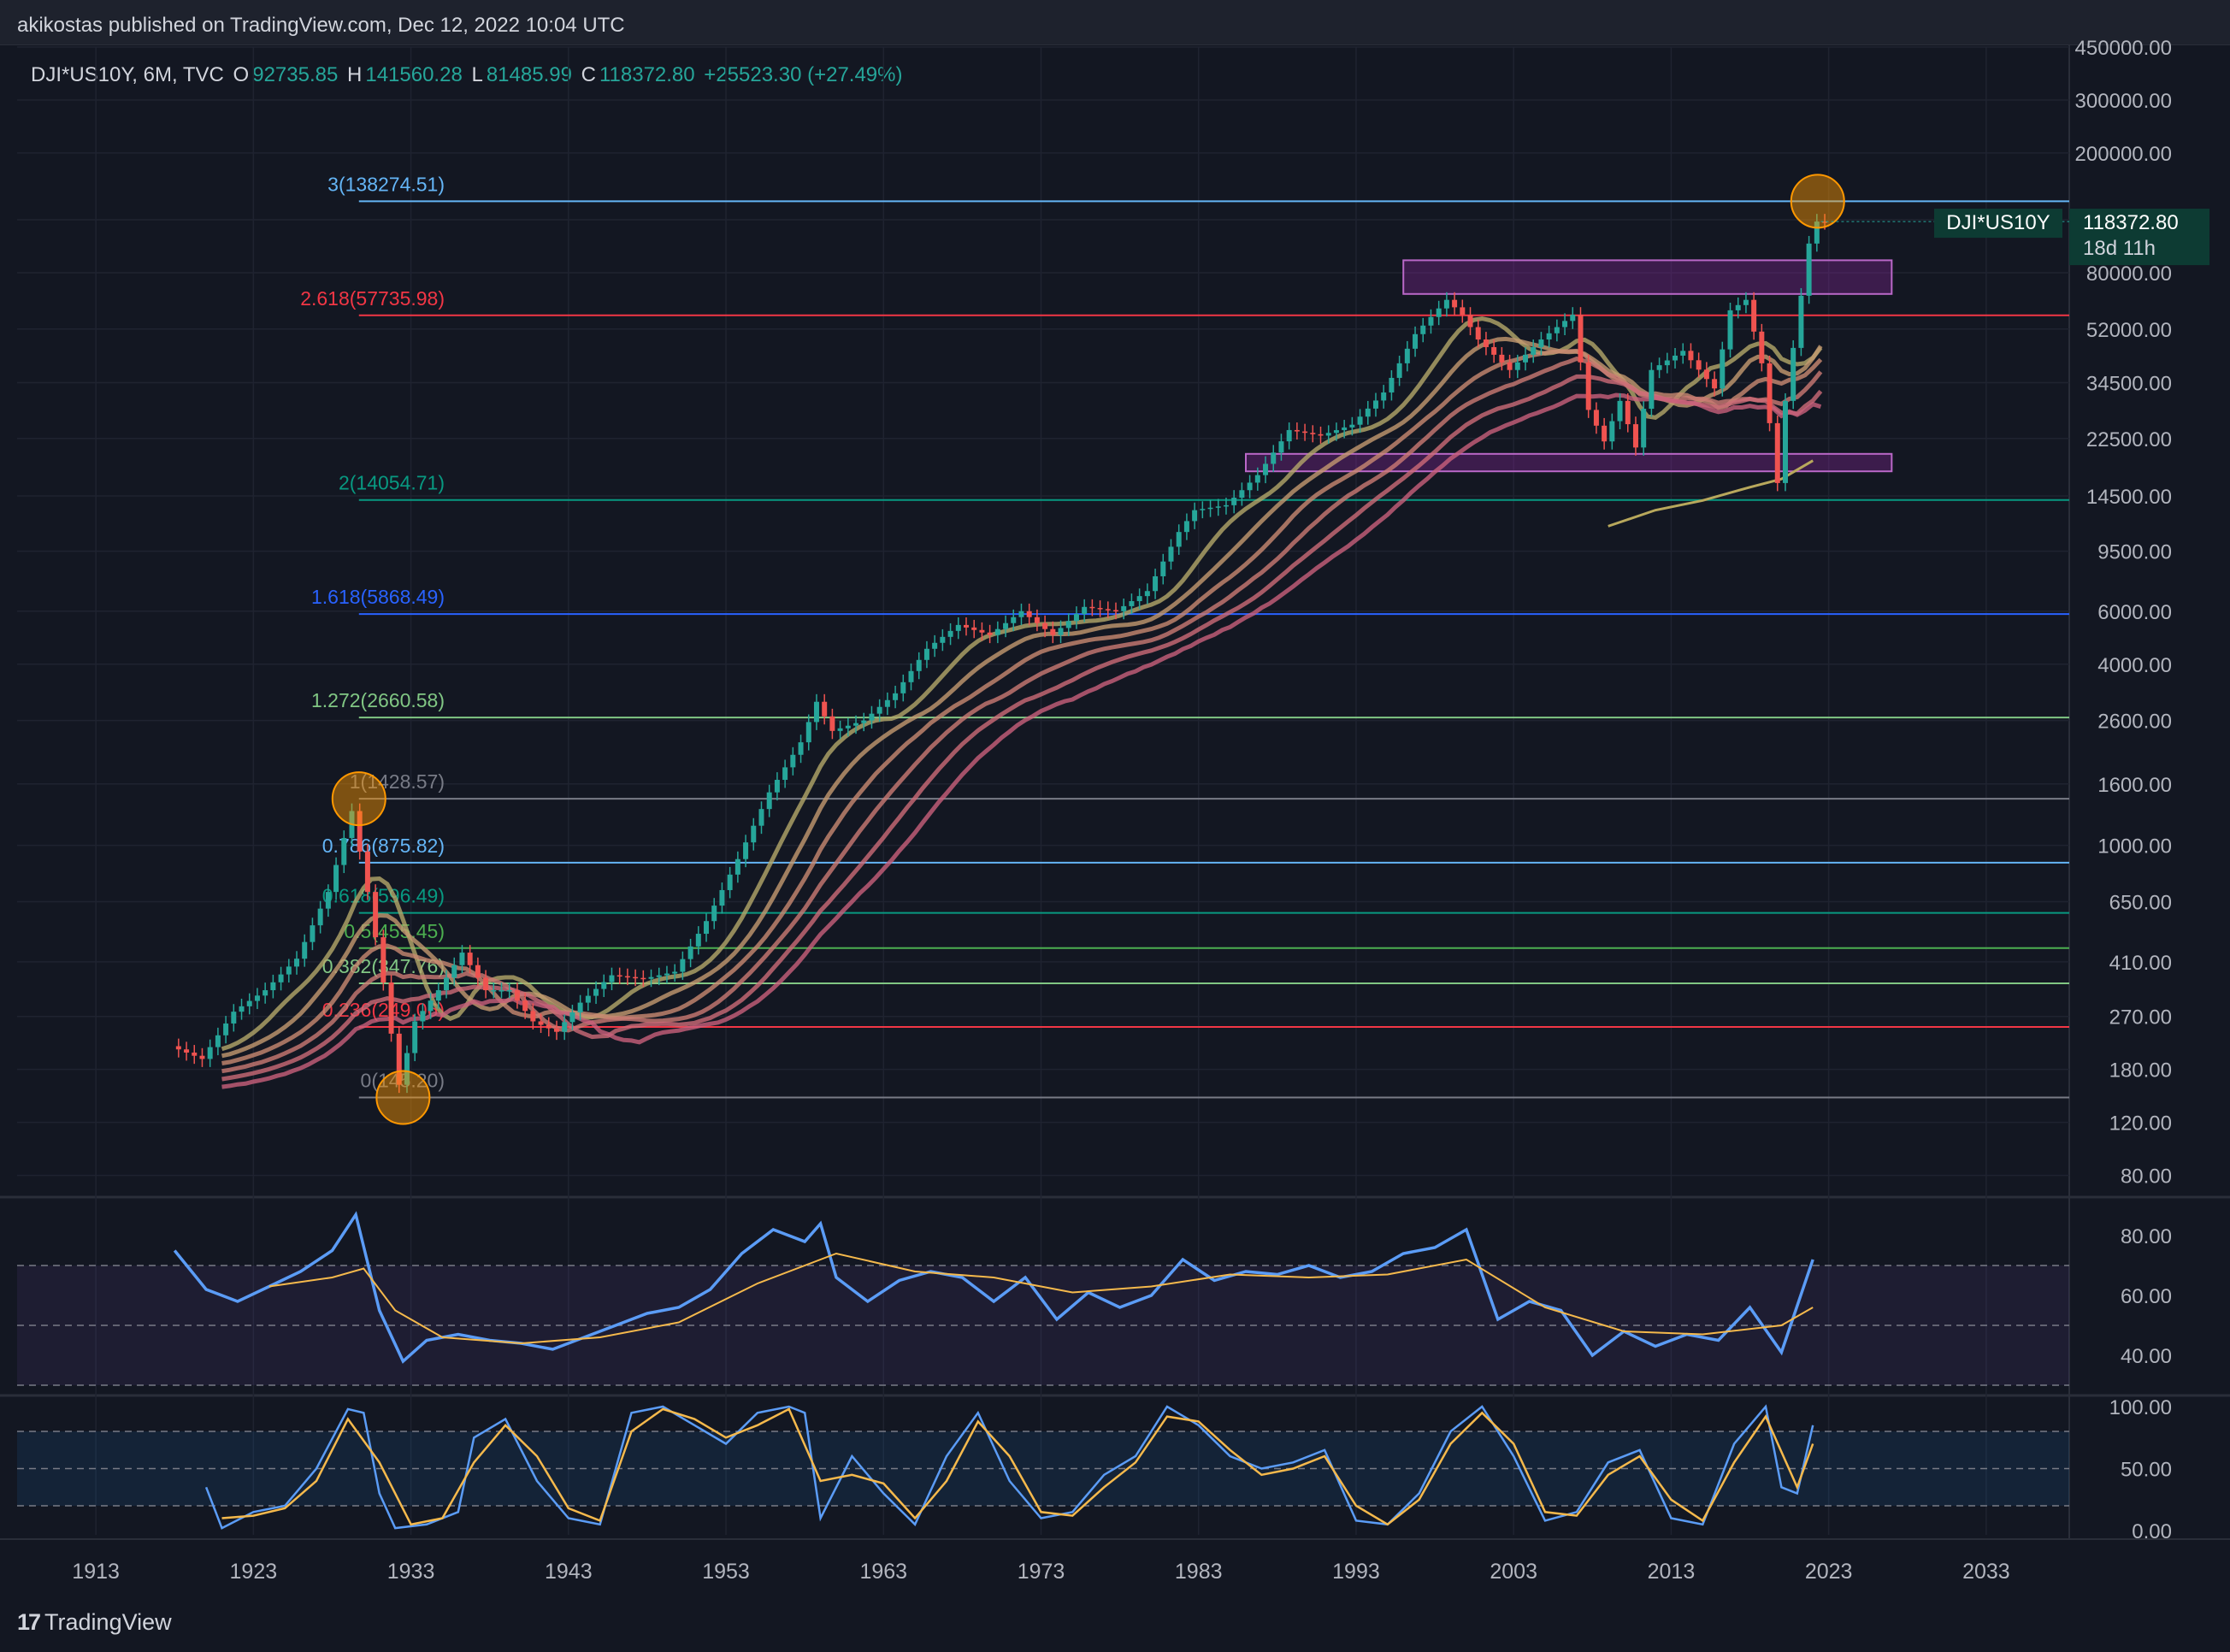  I want to click on fib-level-label: 1.618(5868.49), so click(378, 597).